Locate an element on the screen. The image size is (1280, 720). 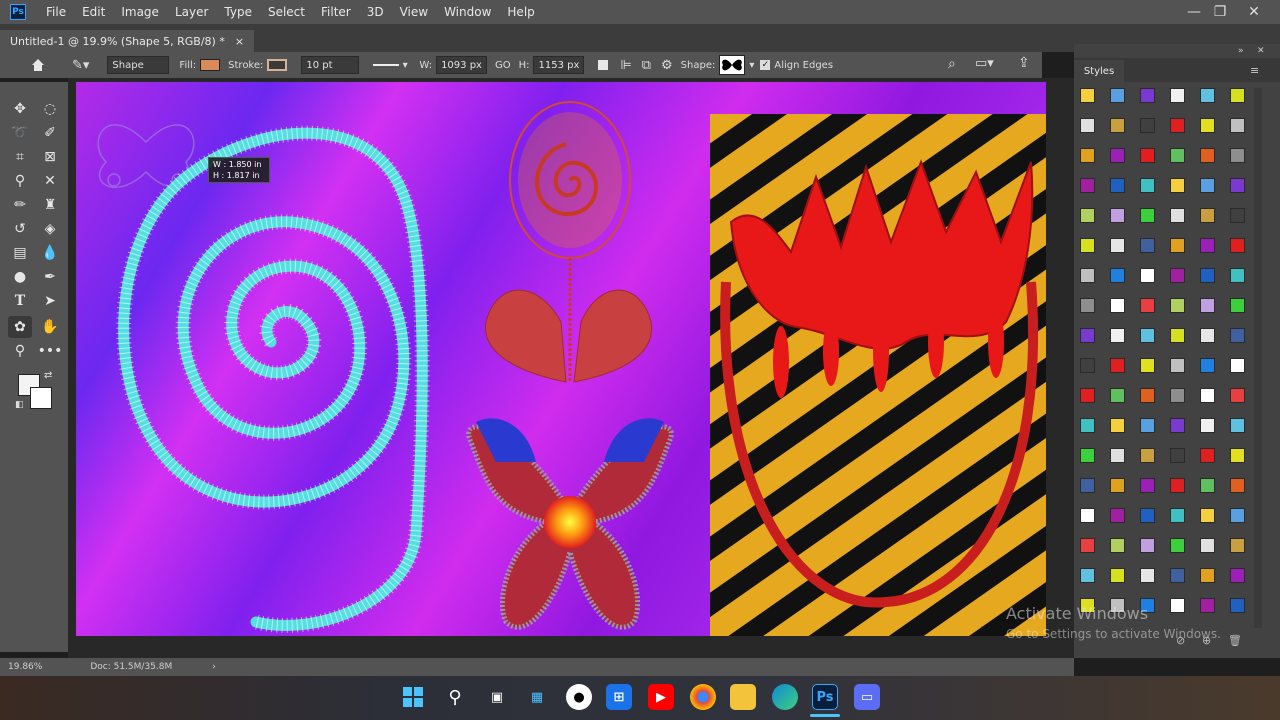
type-tool-icon: T is located at coordinates (20, 301).